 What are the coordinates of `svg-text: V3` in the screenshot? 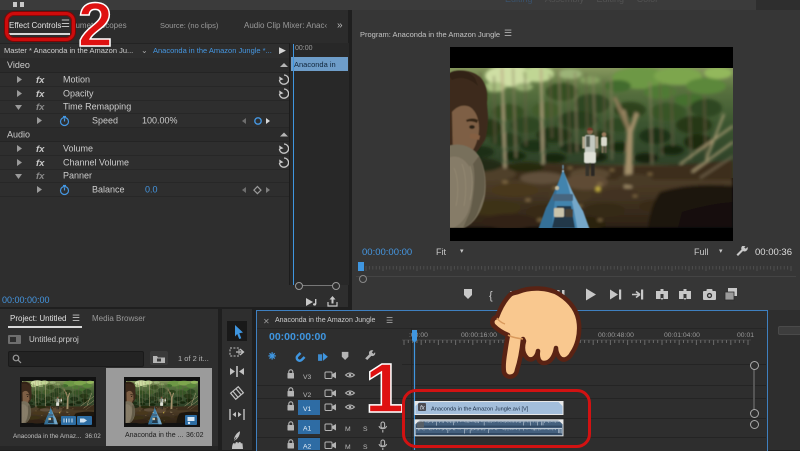 It's located at (307, 377).